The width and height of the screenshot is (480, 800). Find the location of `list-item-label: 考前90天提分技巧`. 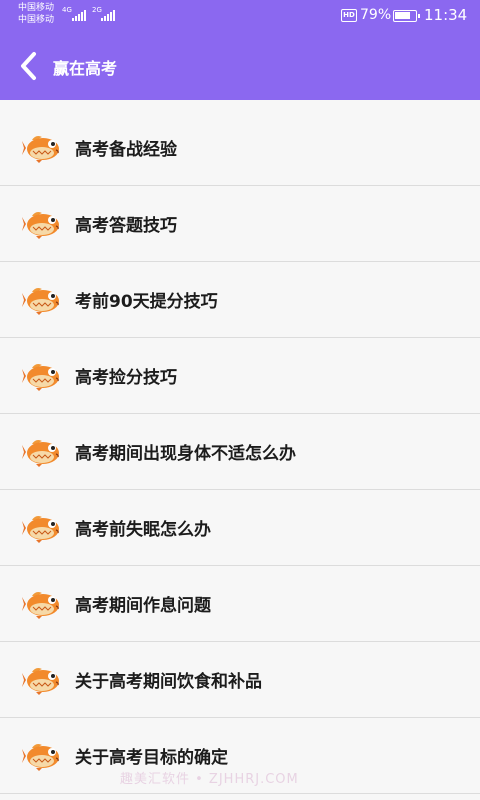

list-item-label: 考前90天提分技巧 is located at coordinates (146, 302).